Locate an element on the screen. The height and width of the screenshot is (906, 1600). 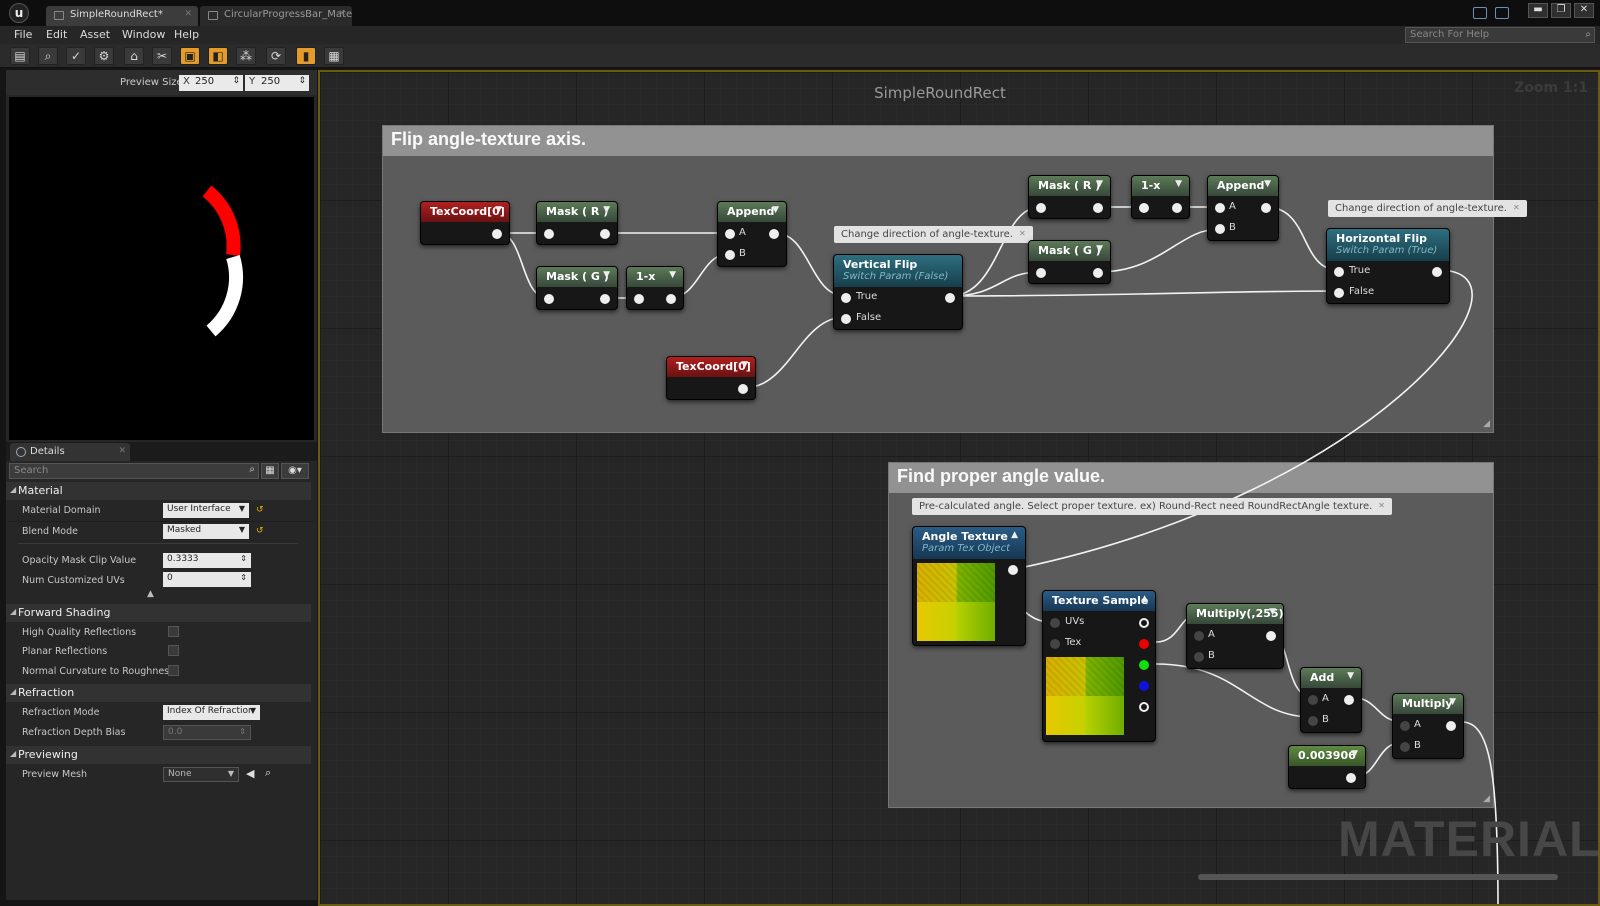
notifications-icon is located at coordinates (1502, 13).